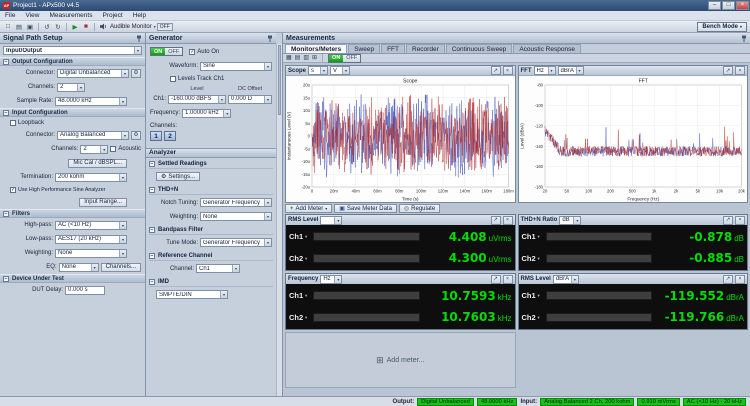 This screenshot has height=406, width=750. What do you see at coordinates (309, 208) in the screenshot?
I see `add-meter-button: + Add Meter ▾` at bounding box center [309, 208].